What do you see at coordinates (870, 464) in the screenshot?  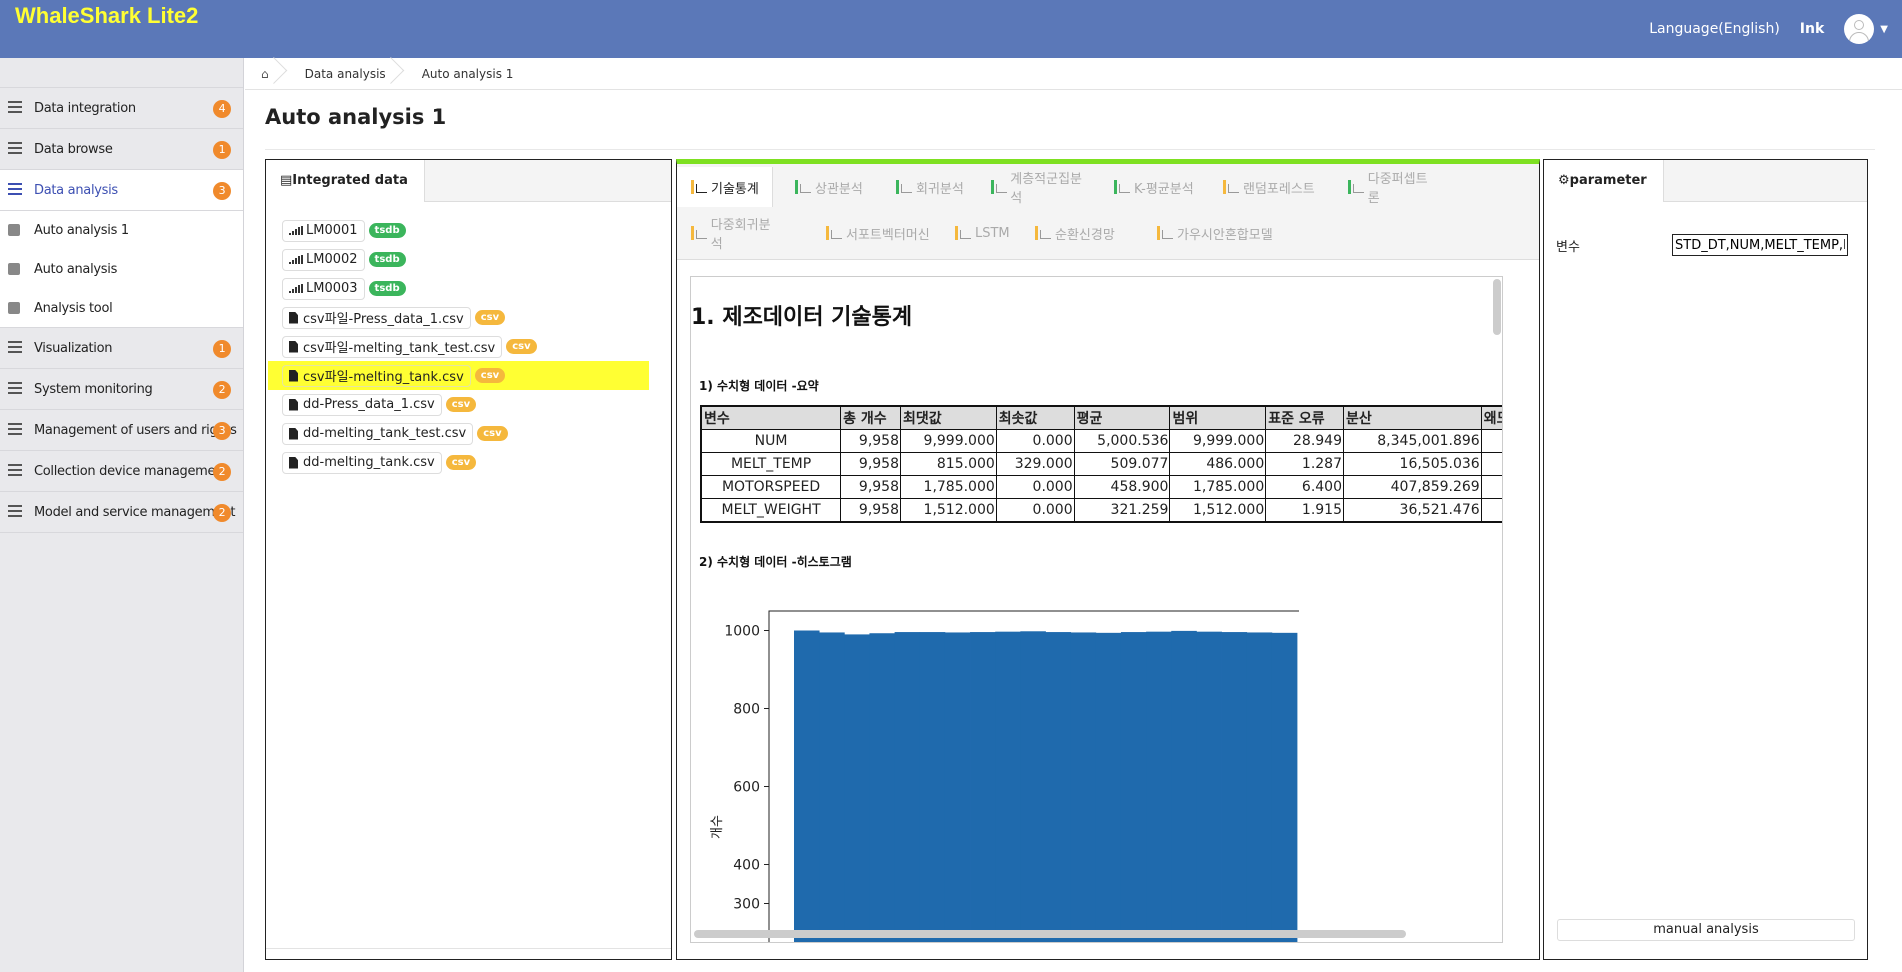 I see `table-cell: 9,958` at bounding box center [870, 464].